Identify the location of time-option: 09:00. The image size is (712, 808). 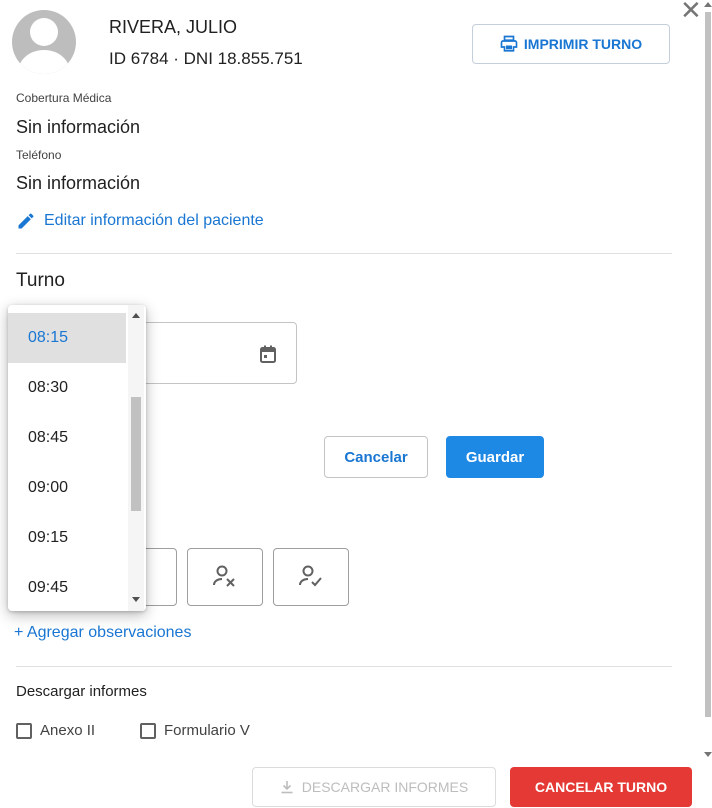
(67, 488).